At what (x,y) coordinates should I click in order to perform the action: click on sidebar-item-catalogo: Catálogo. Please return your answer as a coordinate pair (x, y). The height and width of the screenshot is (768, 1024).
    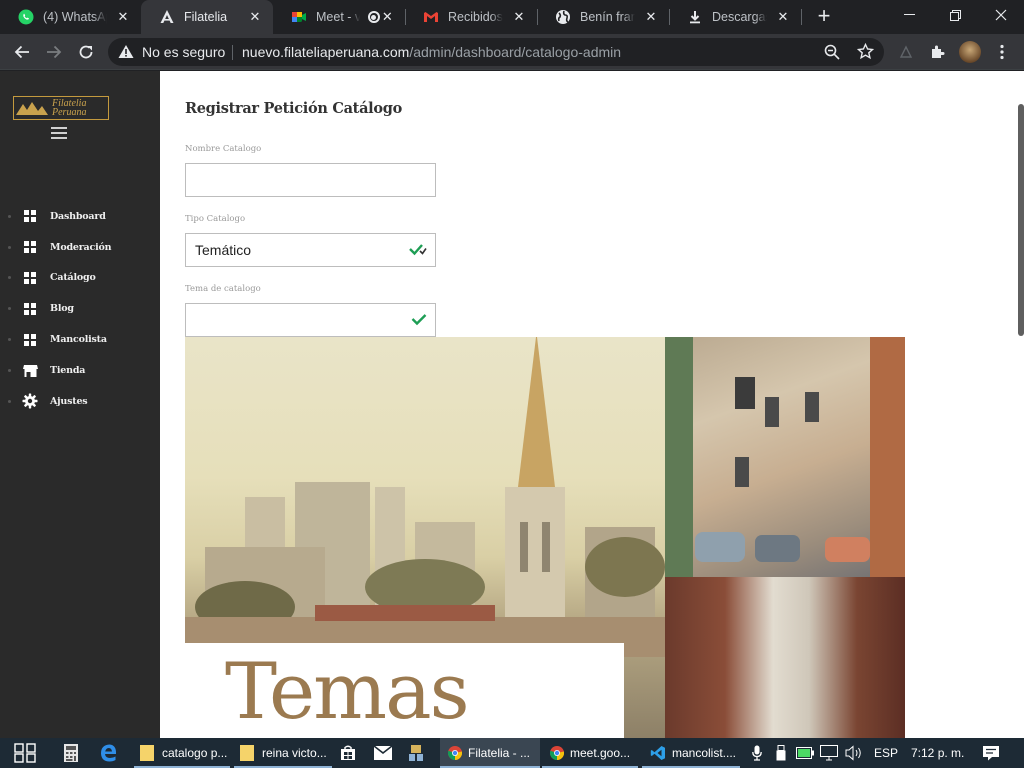
    Looking at the image, I should click on (80, 278).